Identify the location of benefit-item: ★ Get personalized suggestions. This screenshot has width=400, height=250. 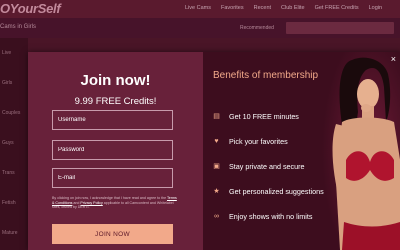
(268, 191).